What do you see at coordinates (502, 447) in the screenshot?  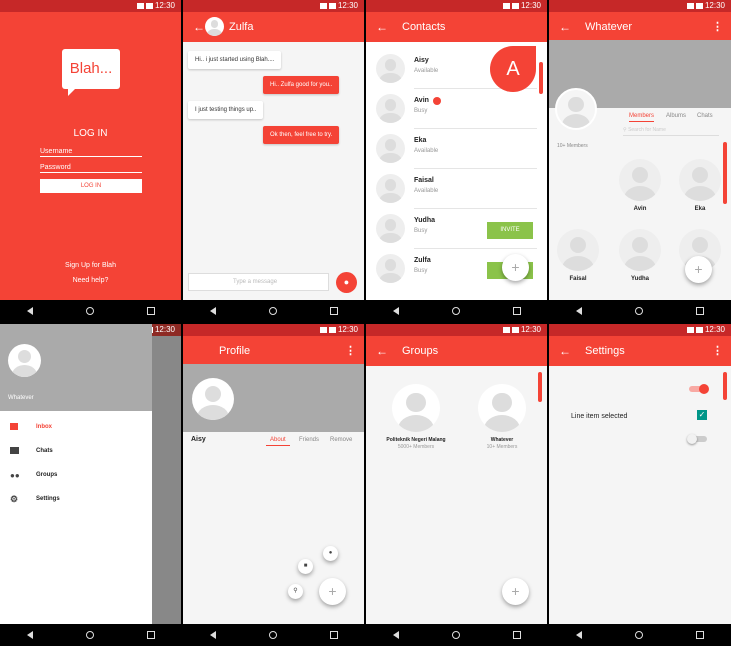 I see `group-count: 10+ Members` at bounding box center [502, 447].